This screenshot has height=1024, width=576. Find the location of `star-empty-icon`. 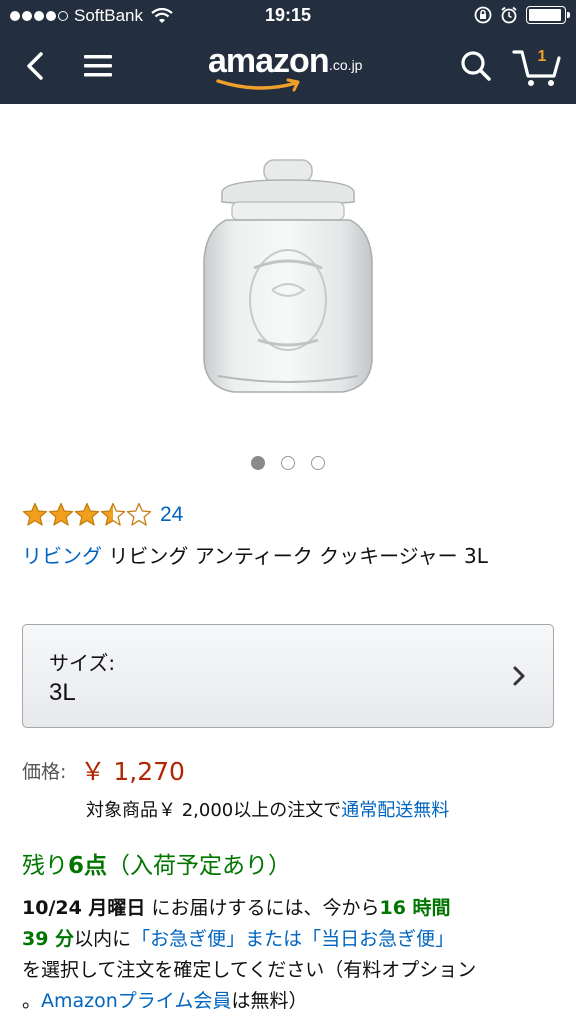

star-empty-icon is located at coordinates (139, 514).